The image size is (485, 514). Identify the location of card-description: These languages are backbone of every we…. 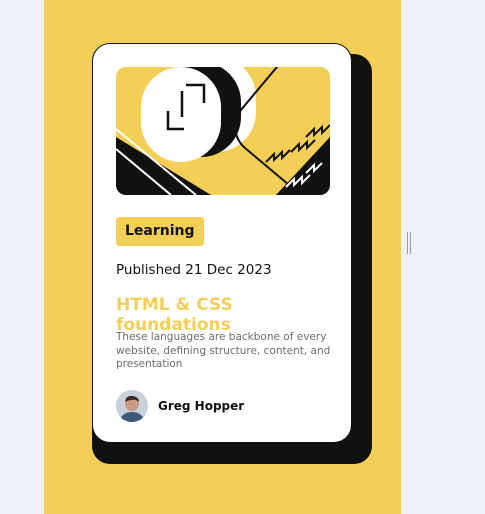
(223, 350).